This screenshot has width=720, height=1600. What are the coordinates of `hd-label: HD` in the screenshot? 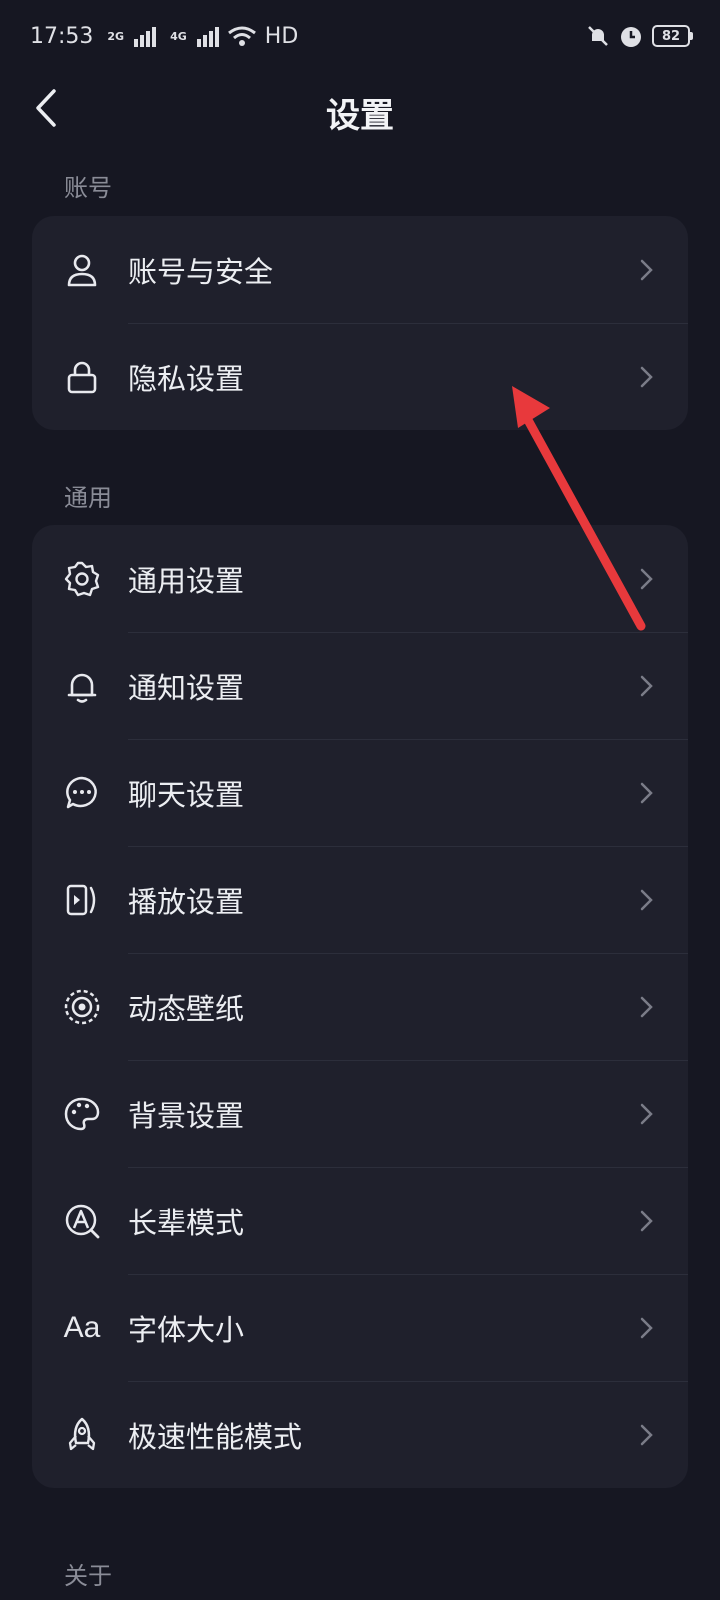 It's located at (281, 36).